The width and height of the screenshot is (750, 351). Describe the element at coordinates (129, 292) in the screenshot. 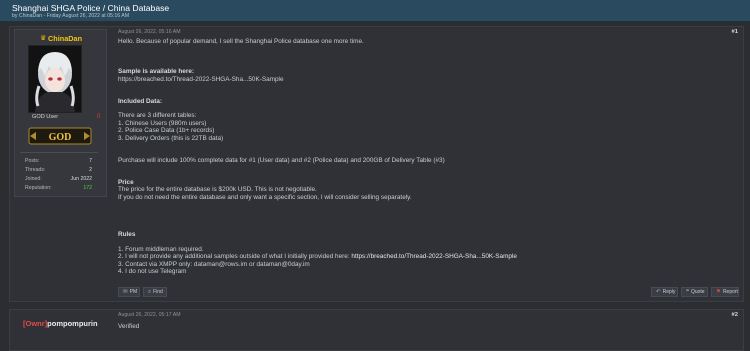

I see `pm-button: ✉ PM` at that location.